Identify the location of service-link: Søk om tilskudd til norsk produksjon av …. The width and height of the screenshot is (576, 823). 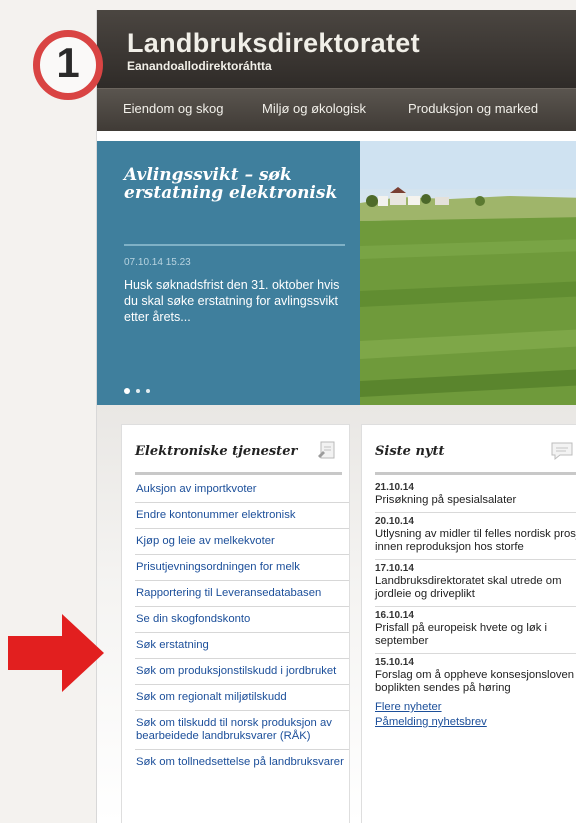
(242, 730).